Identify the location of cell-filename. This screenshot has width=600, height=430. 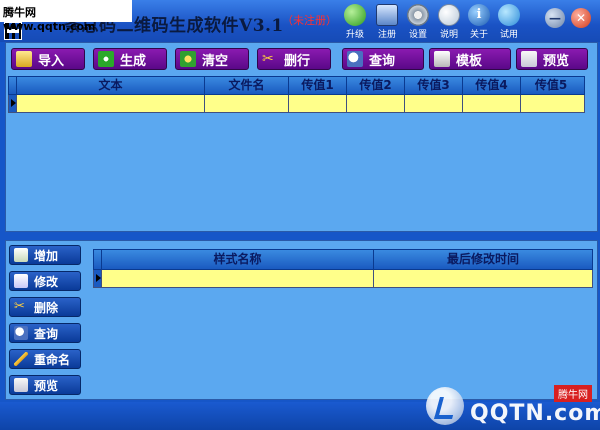
(247, 103).